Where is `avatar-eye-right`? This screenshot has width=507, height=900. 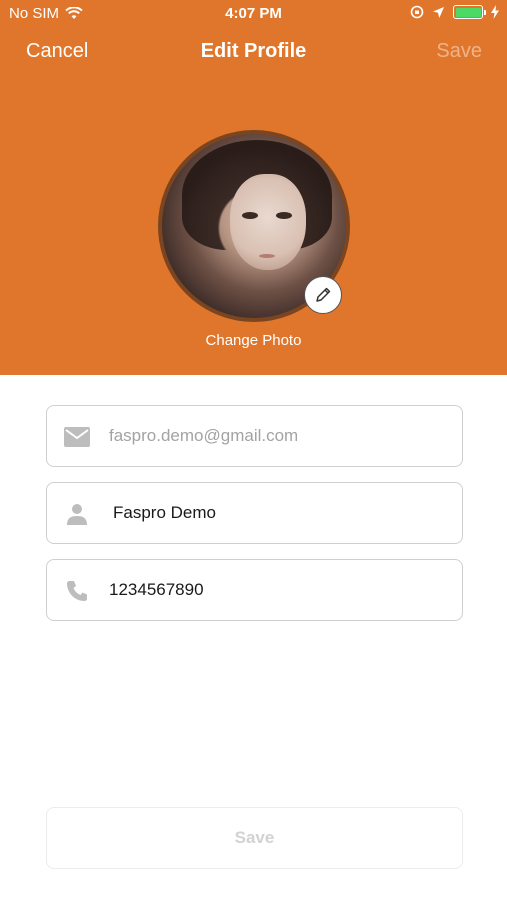 avatar-eye-right is located at coordinates (284, 215).